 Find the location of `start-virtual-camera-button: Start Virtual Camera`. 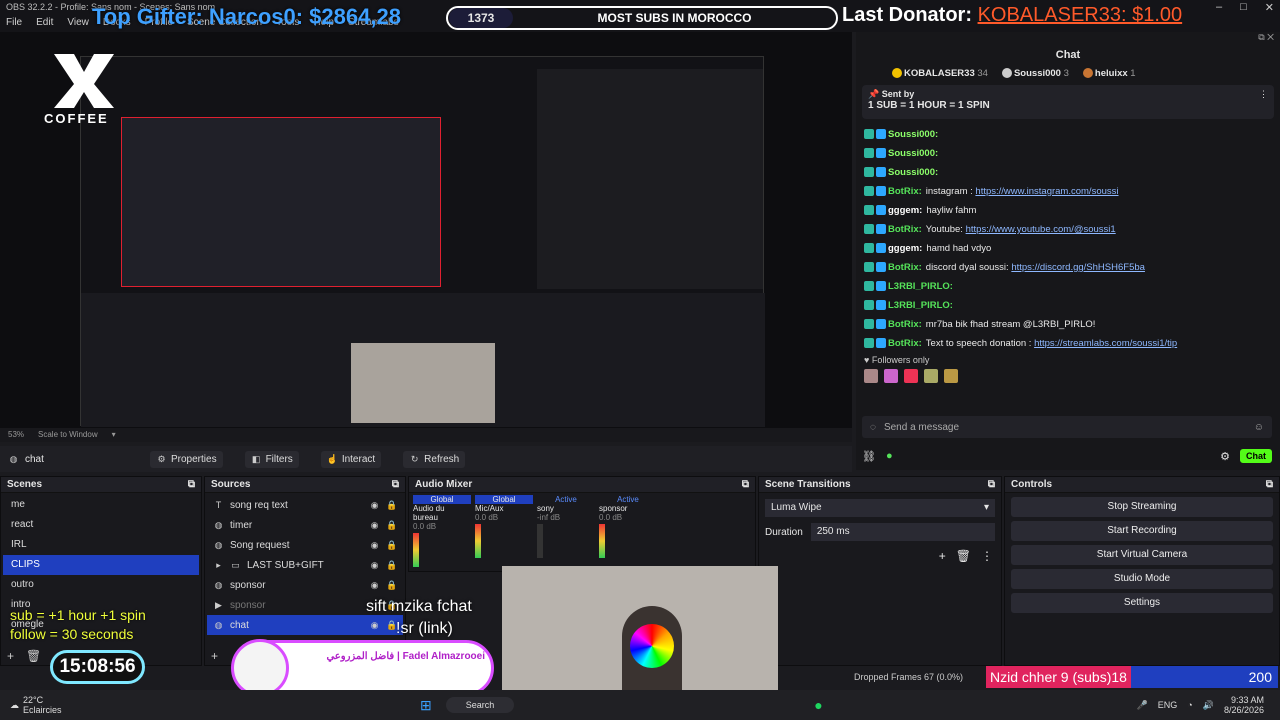

start-virtual-camera-button: Start Virtual Camera is located at coordinates (1142, 555).